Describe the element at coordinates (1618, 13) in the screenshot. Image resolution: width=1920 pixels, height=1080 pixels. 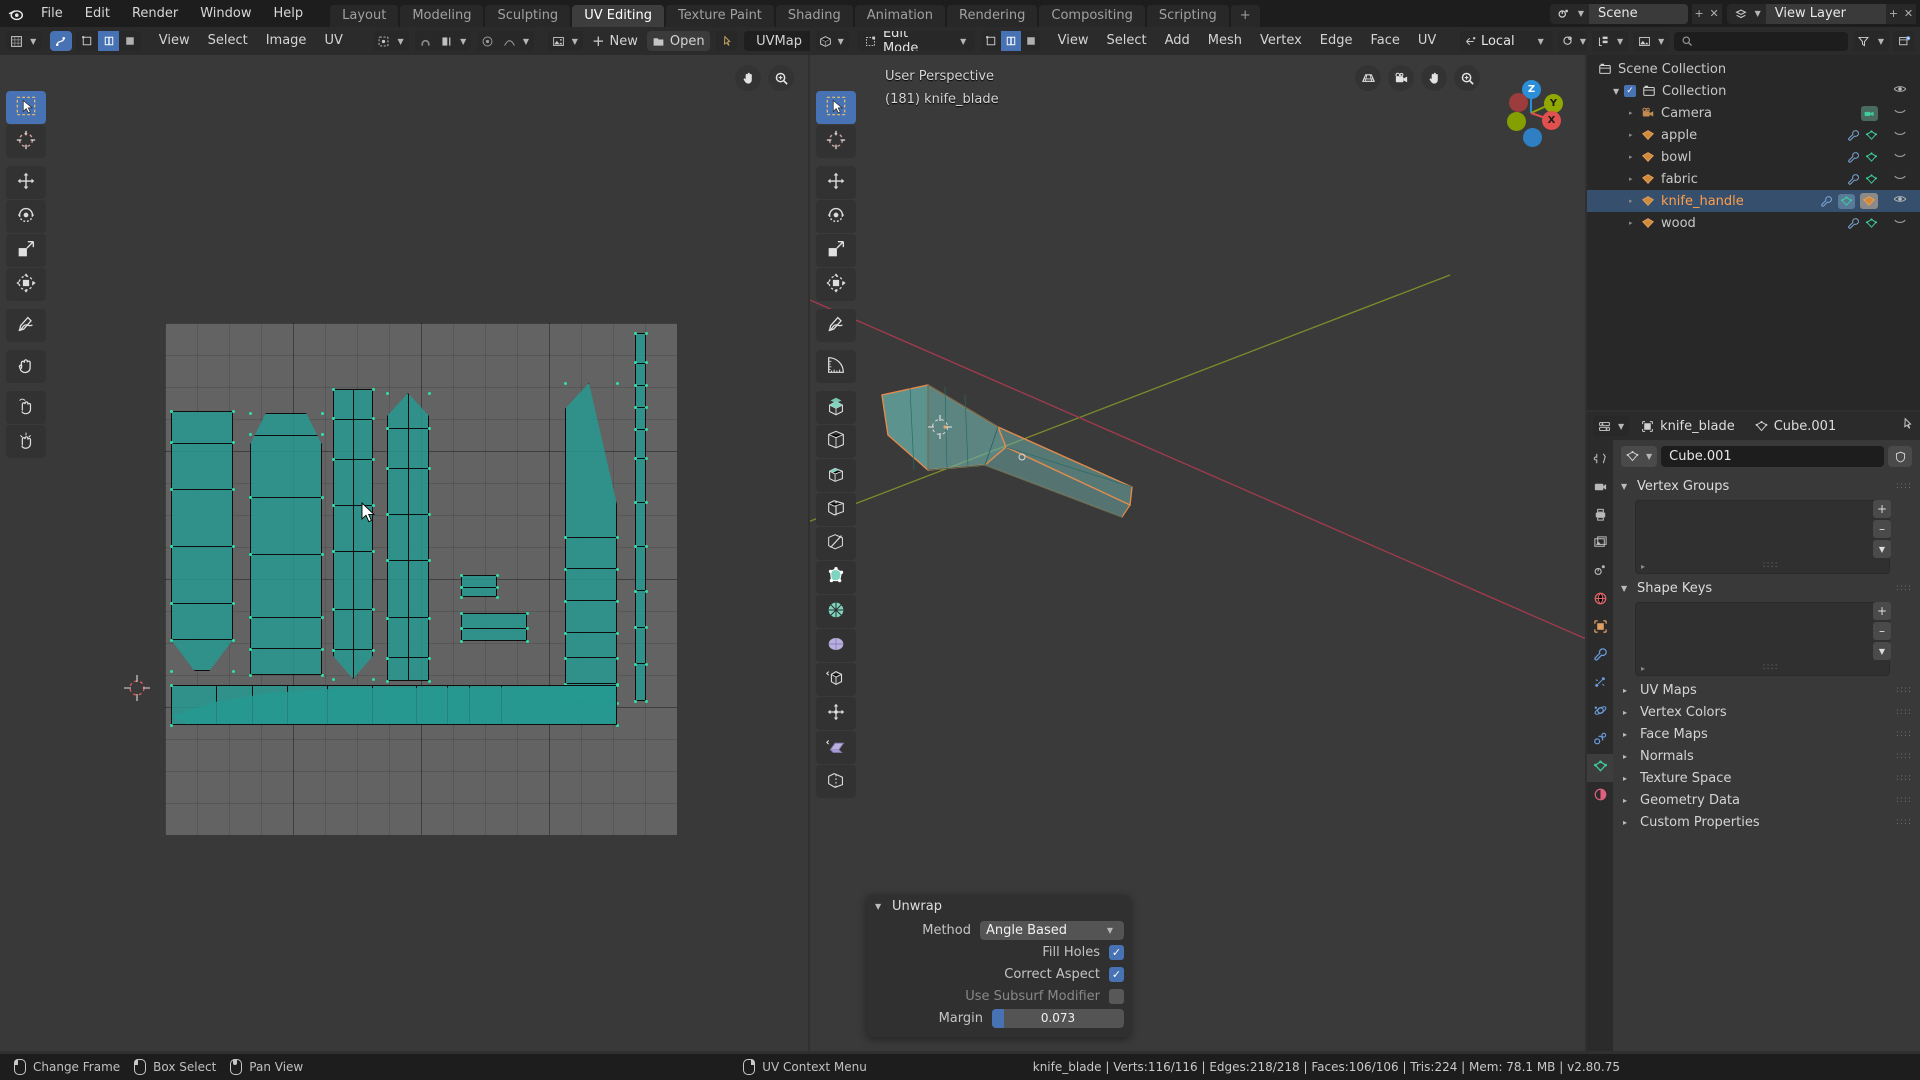
I see `scene-selector: ▼ Scene` at that location.